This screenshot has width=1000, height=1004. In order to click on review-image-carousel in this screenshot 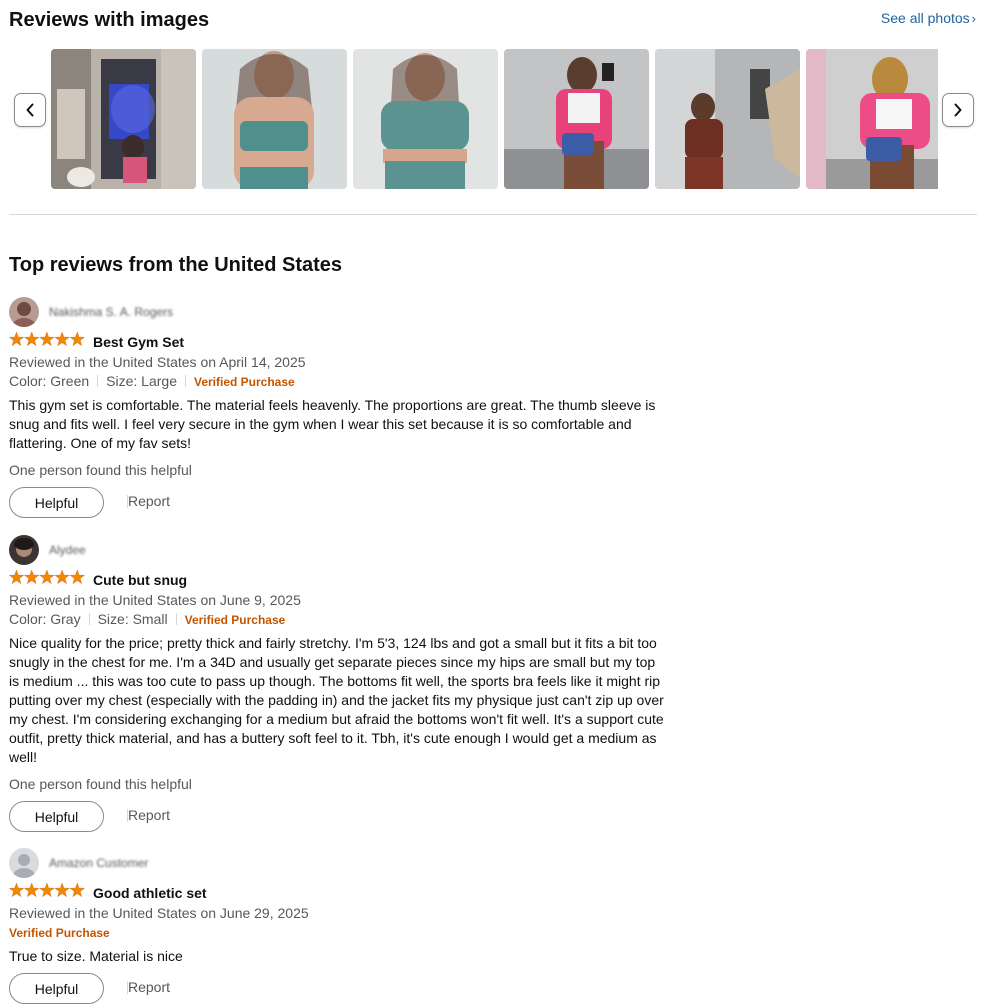, I will do `click(494, 119)`.